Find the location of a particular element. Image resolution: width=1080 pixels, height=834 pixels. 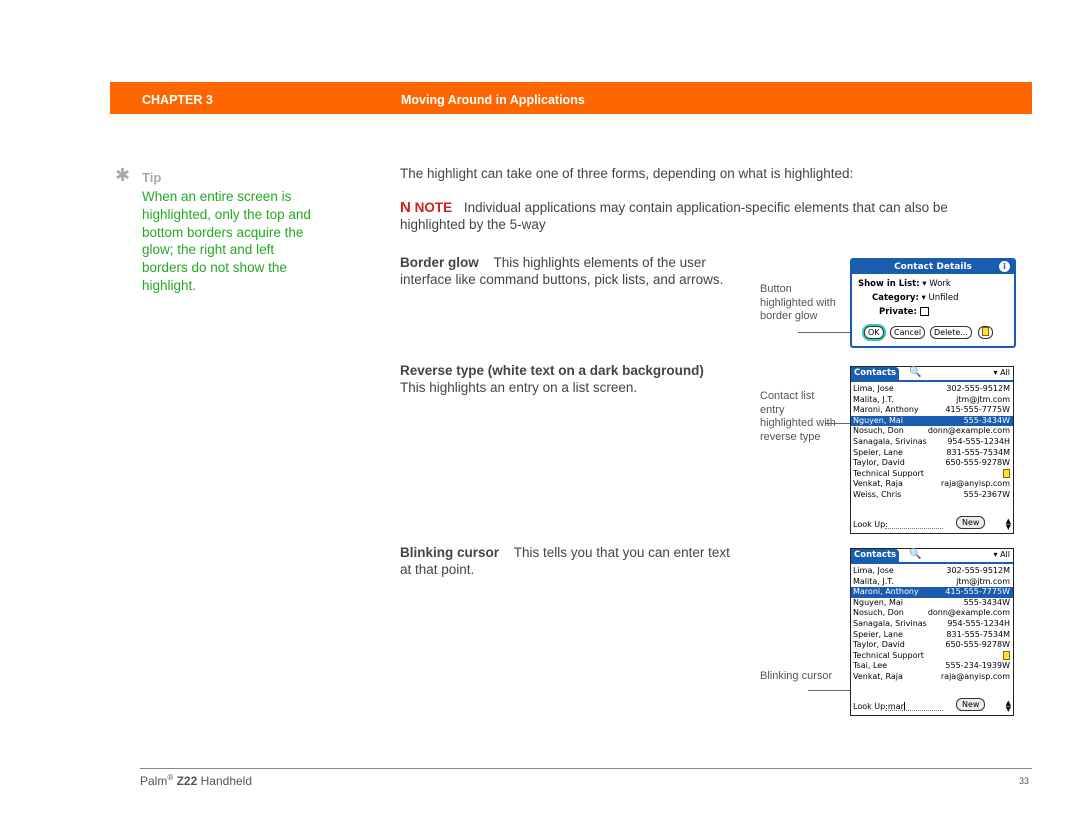

private-checkbox is located at coordinates (924, 311).